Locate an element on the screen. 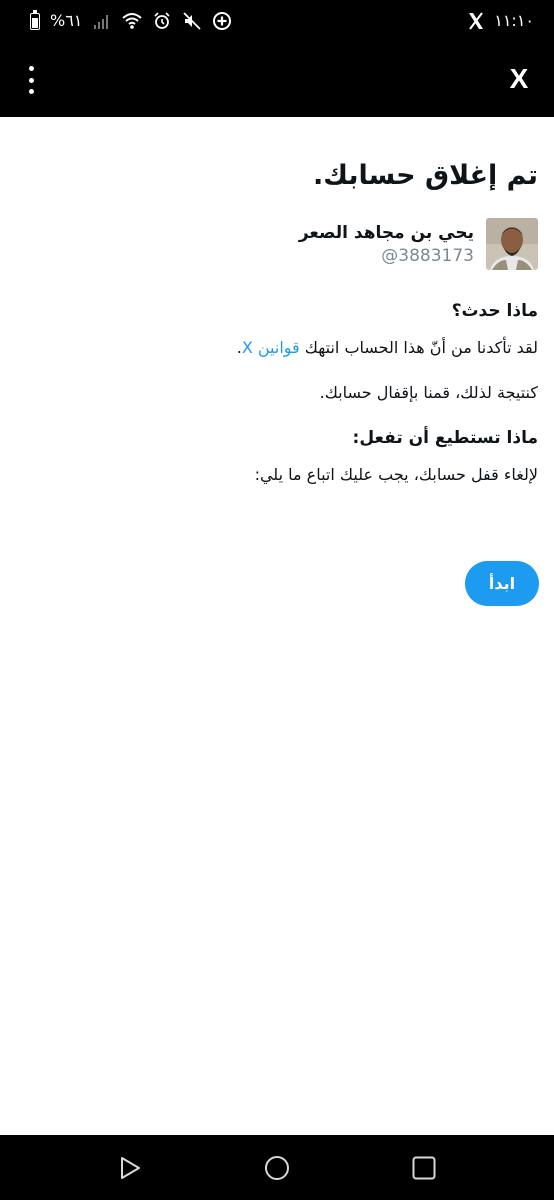  mute-icon is located at coordinates (192, 21).